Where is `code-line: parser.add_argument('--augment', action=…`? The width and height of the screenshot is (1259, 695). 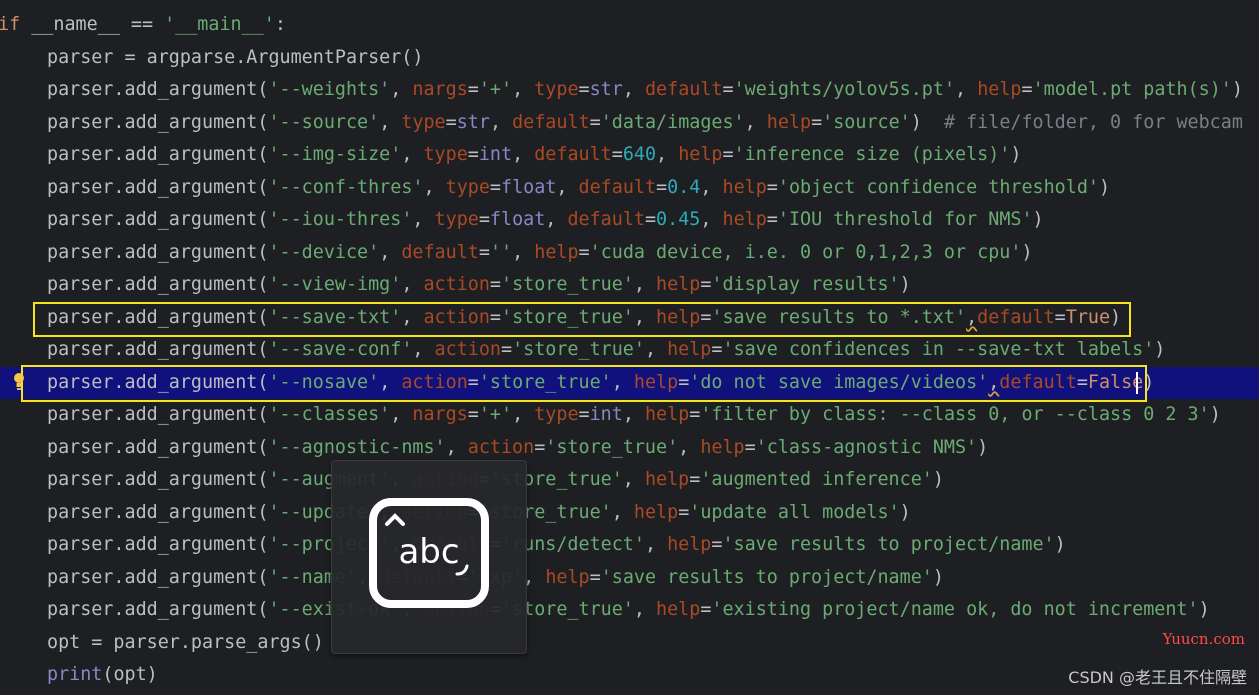
code-line: parser.add_argument('--augment', action=… is located at coordinates (629, 480).